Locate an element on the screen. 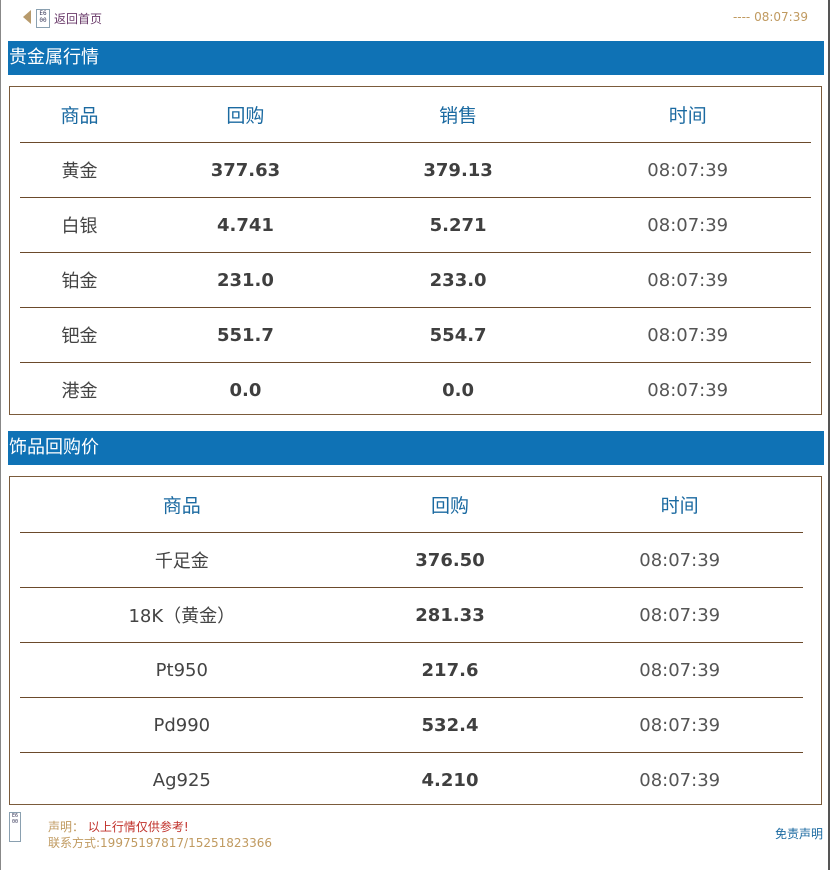  statement-label: 声明： is located at coordinates (66, 827).